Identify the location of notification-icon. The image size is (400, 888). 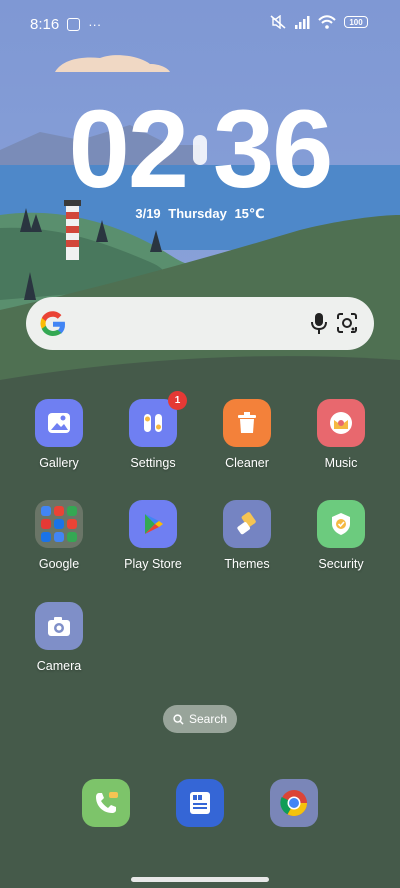
(74, 24).